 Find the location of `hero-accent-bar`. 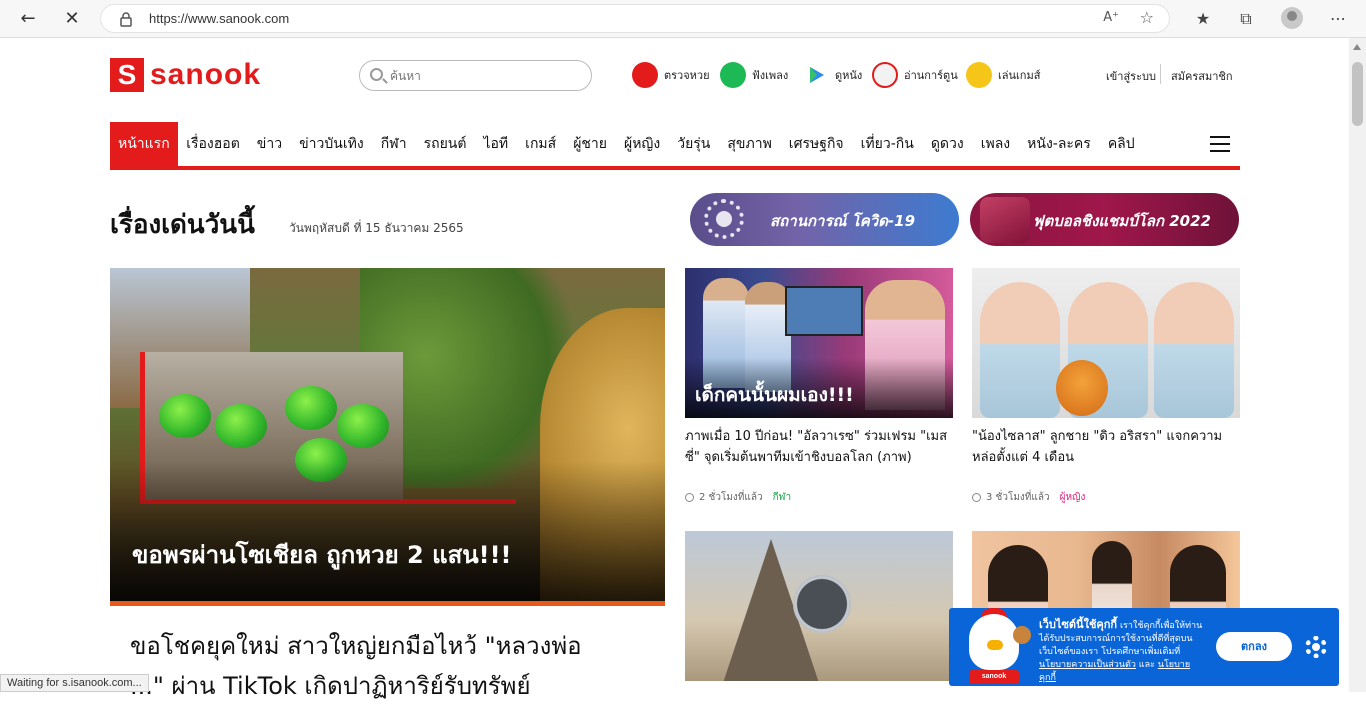

hero-accent-bar is located at coordinates (387, 603).